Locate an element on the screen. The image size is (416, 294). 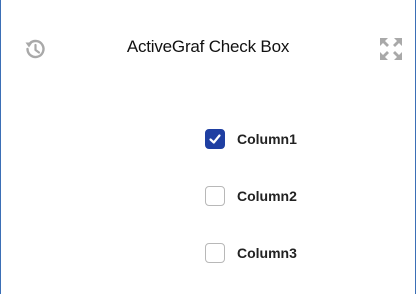
expand-icon is located at coordinates (391, 49).